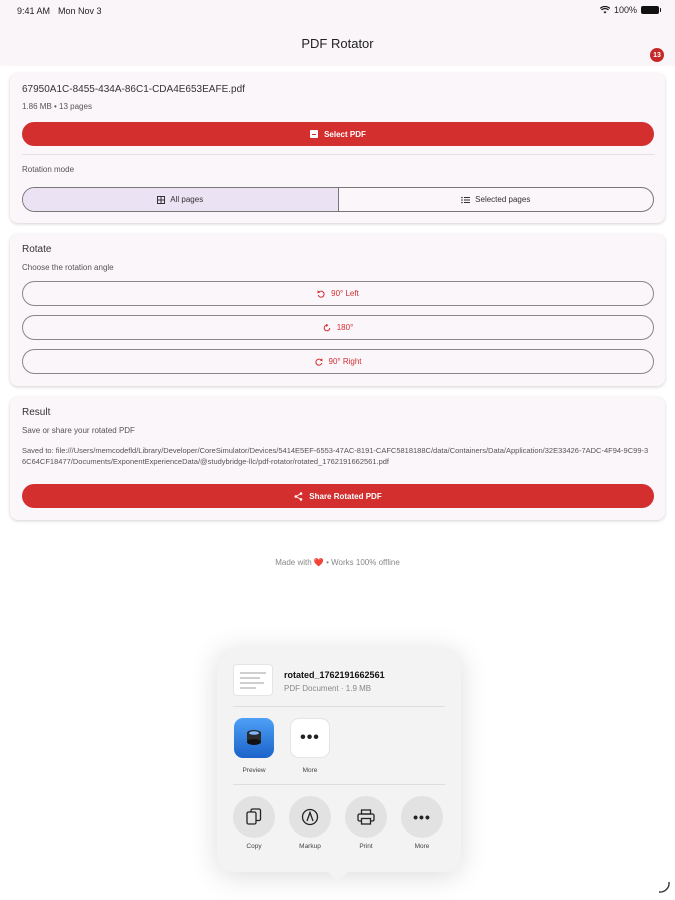 This screenshot has width=675, height=900. What do you see at coordinates (328, 688) in the screenshot?
I see `shared-document-meta: PDF Document · 1.9 MB` at bounding box center [328, 688].